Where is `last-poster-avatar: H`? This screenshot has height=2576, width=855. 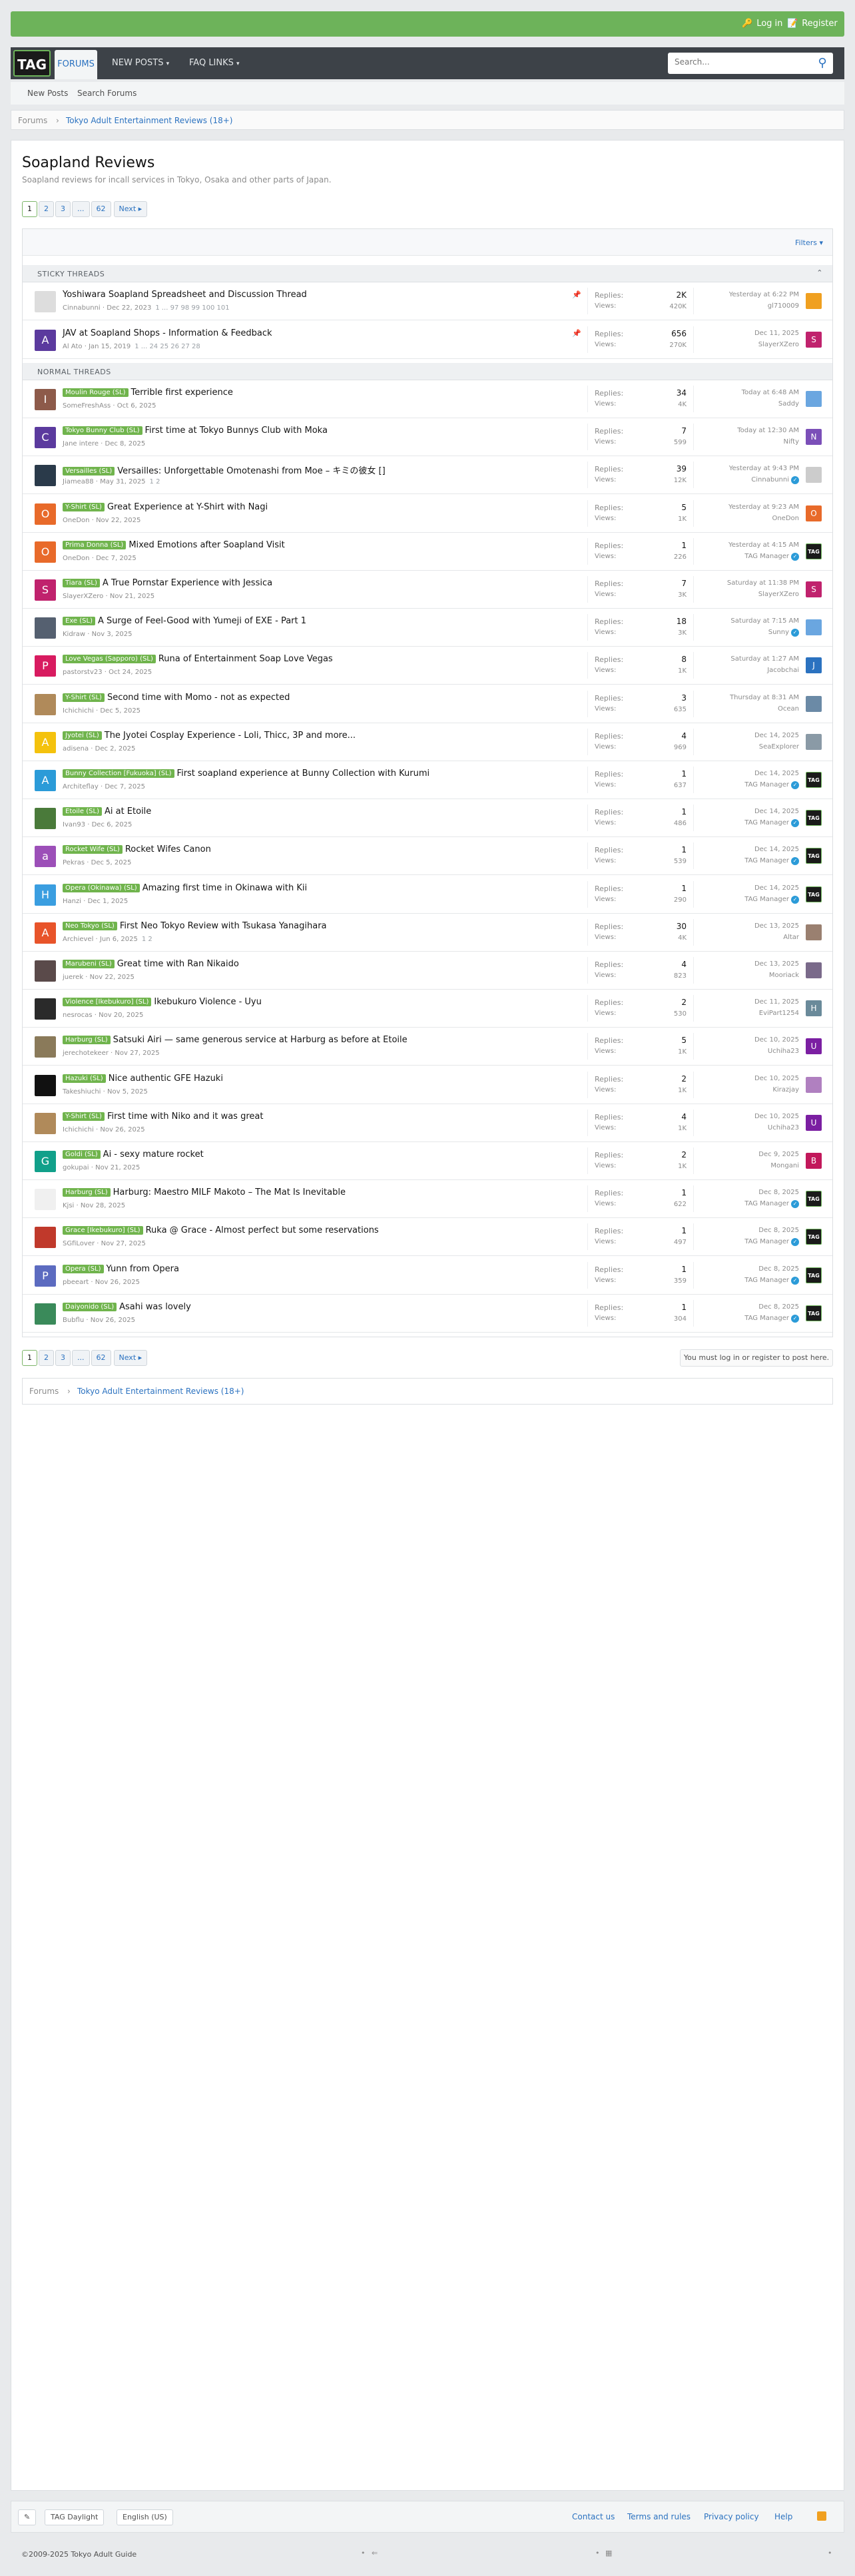 last-poster-avatar: H is located at coordinates (814, 1008).